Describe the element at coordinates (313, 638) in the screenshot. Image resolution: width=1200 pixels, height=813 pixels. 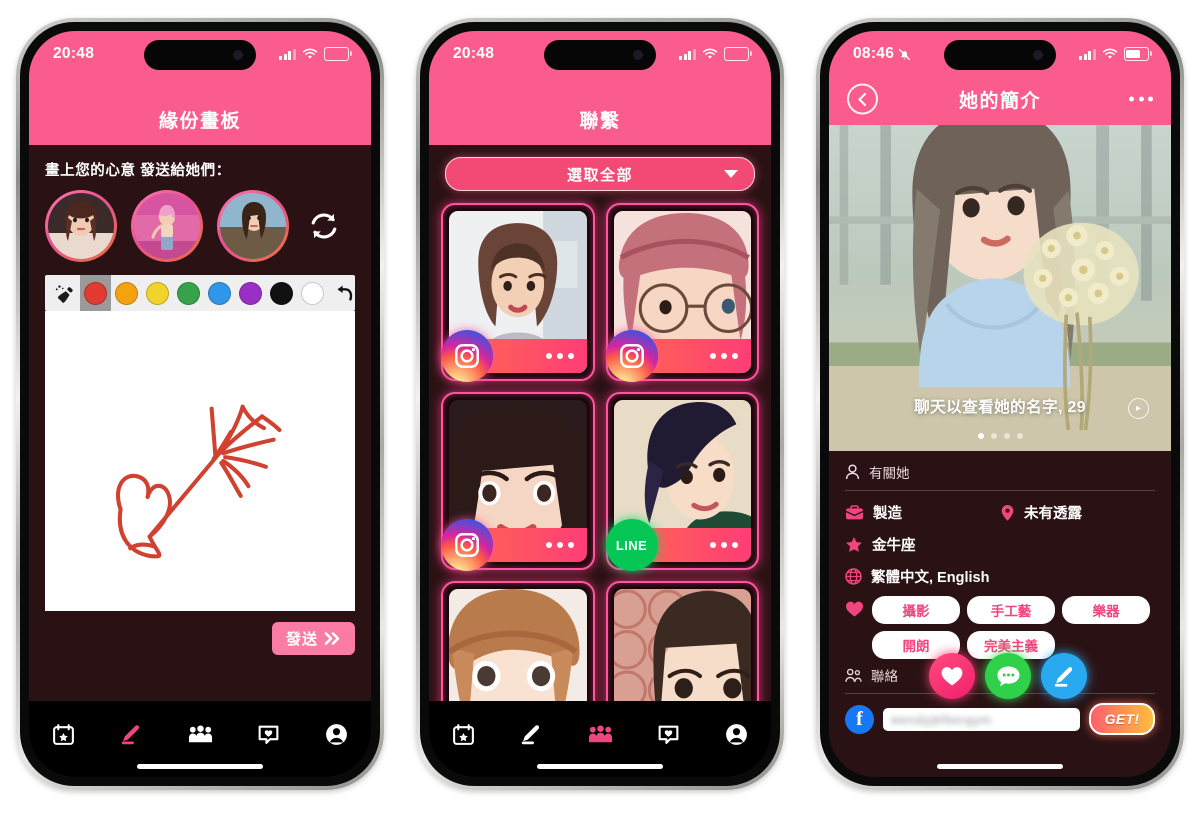
I see `send-button: 發送` at that location.